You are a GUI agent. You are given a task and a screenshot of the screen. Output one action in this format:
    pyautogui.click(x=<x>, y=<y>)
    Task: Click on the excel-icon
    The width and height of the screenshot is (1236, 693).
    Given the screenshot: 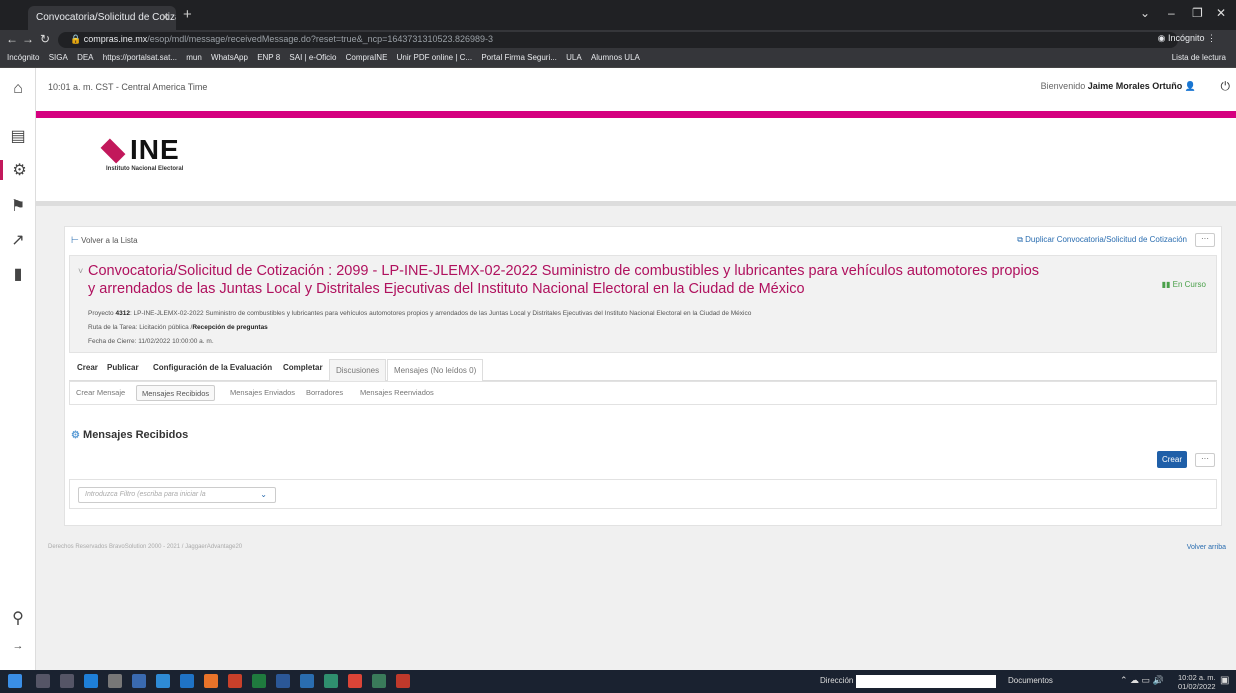 What is the action you would take?
    pyautogui.click(x=259, y=681)
    